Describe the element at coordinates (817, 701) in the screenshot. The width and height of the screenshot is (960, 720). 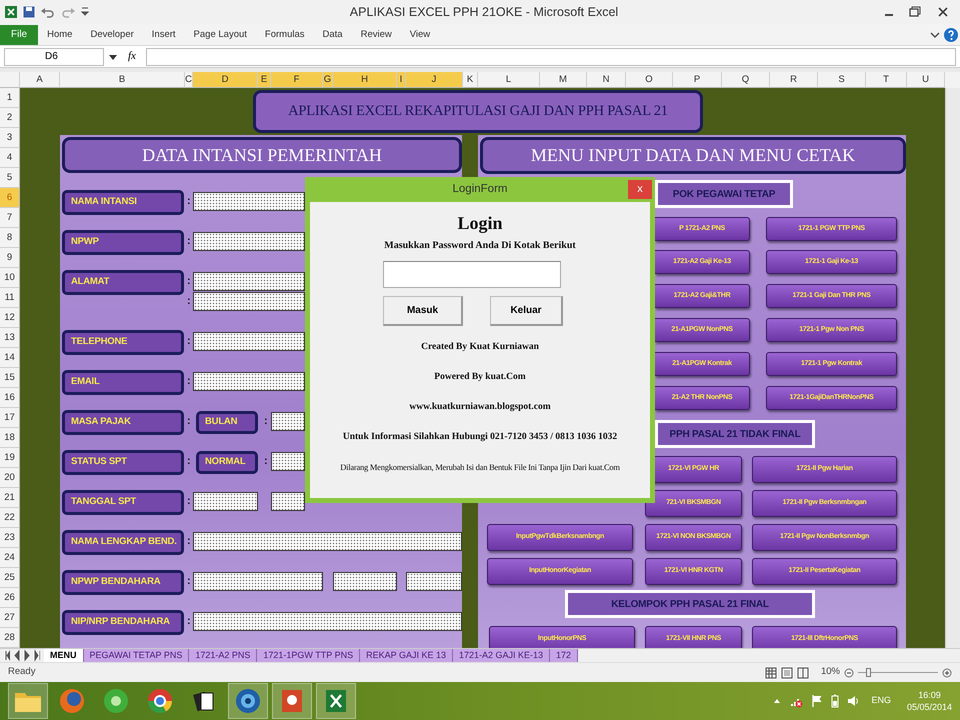
I see `flag-icon` at that location.